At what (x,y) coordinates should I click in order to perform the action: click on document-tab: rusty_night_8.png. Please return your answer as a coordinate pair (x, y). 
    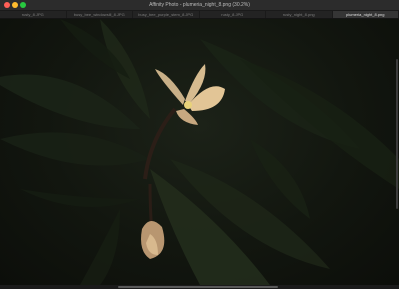
    Looking at the image, I should click on (299, 14).